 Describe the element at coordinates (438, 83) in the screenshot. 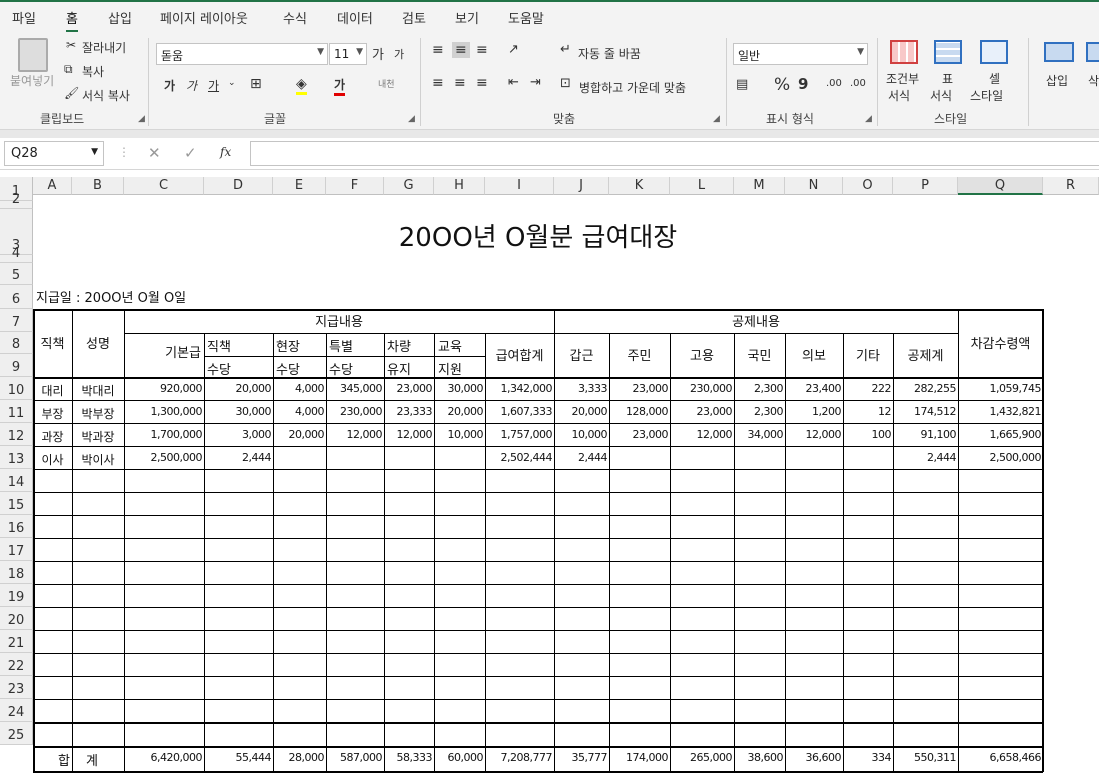

I see `align-left-icon: ≡` at that location.